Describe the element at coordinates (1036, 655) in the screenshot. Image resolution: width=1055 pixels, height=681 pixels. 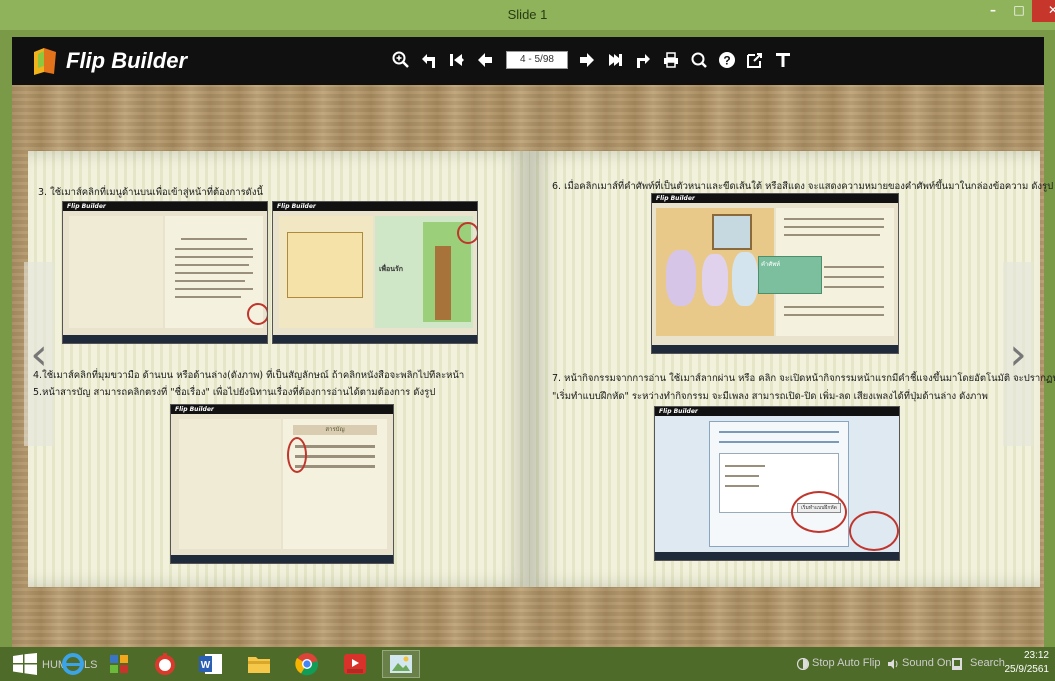
I see `clock-time: 23:12` at that location.